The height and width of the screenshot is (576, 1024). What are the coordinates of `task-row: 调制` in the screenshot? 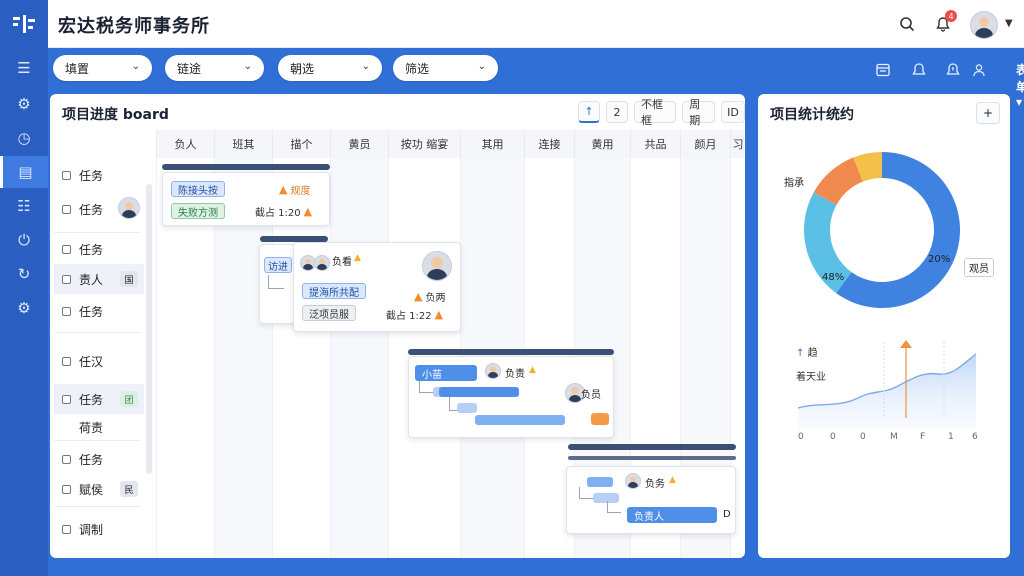 It's located at (99, 529).